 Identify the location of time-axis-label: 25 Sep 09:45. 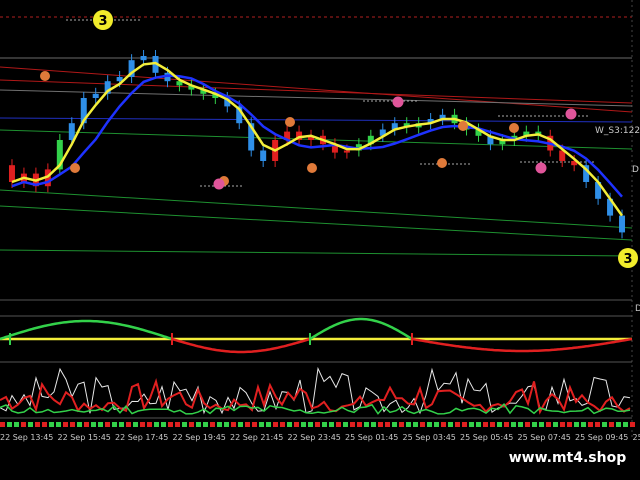
(601, 437).